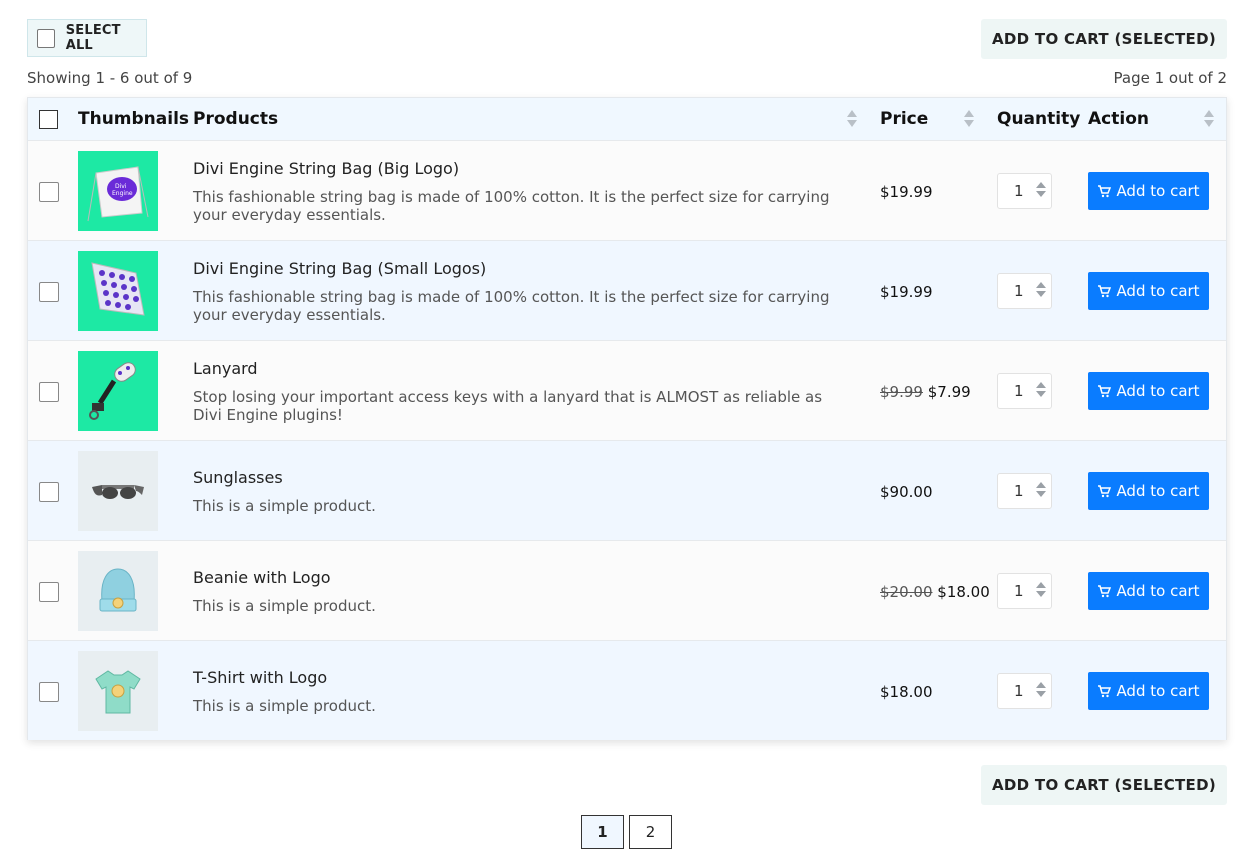 Image resolution: width=1260 pixels, height=861 pixels. I want to click on product-name: Divi Engine String Bag (Small Logos), so click(339, 268).